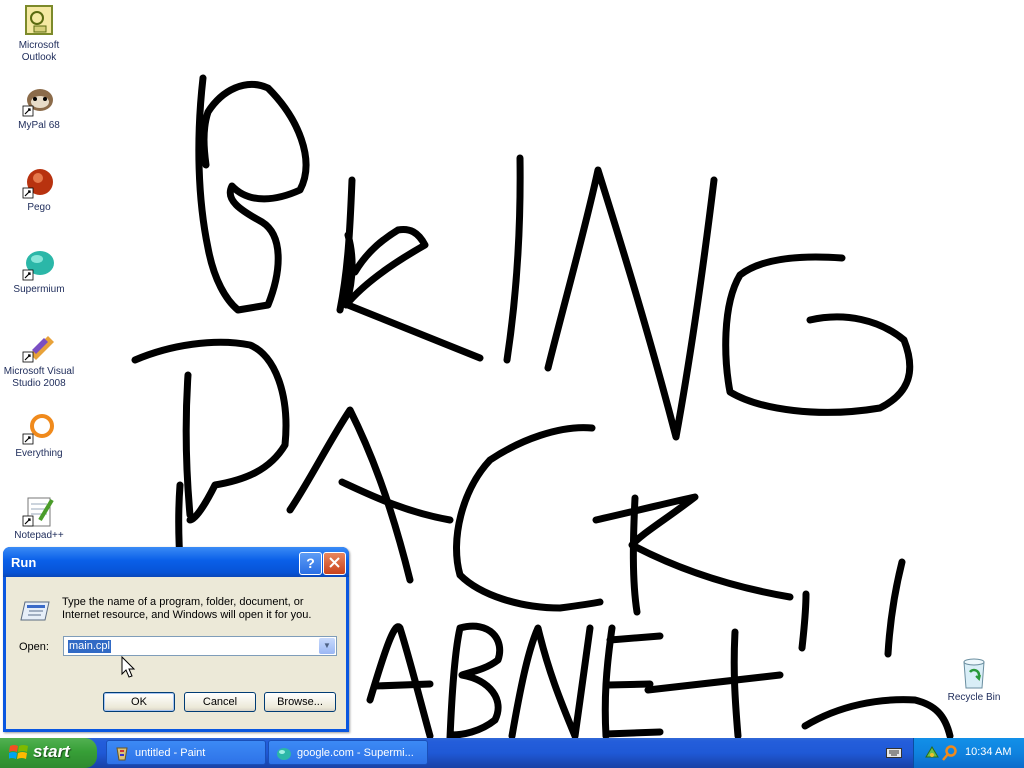 The image size is (1024, 768). I want to click on desktop-icon-label: Microsoft Visual Studio 2008, so click(39, 377).